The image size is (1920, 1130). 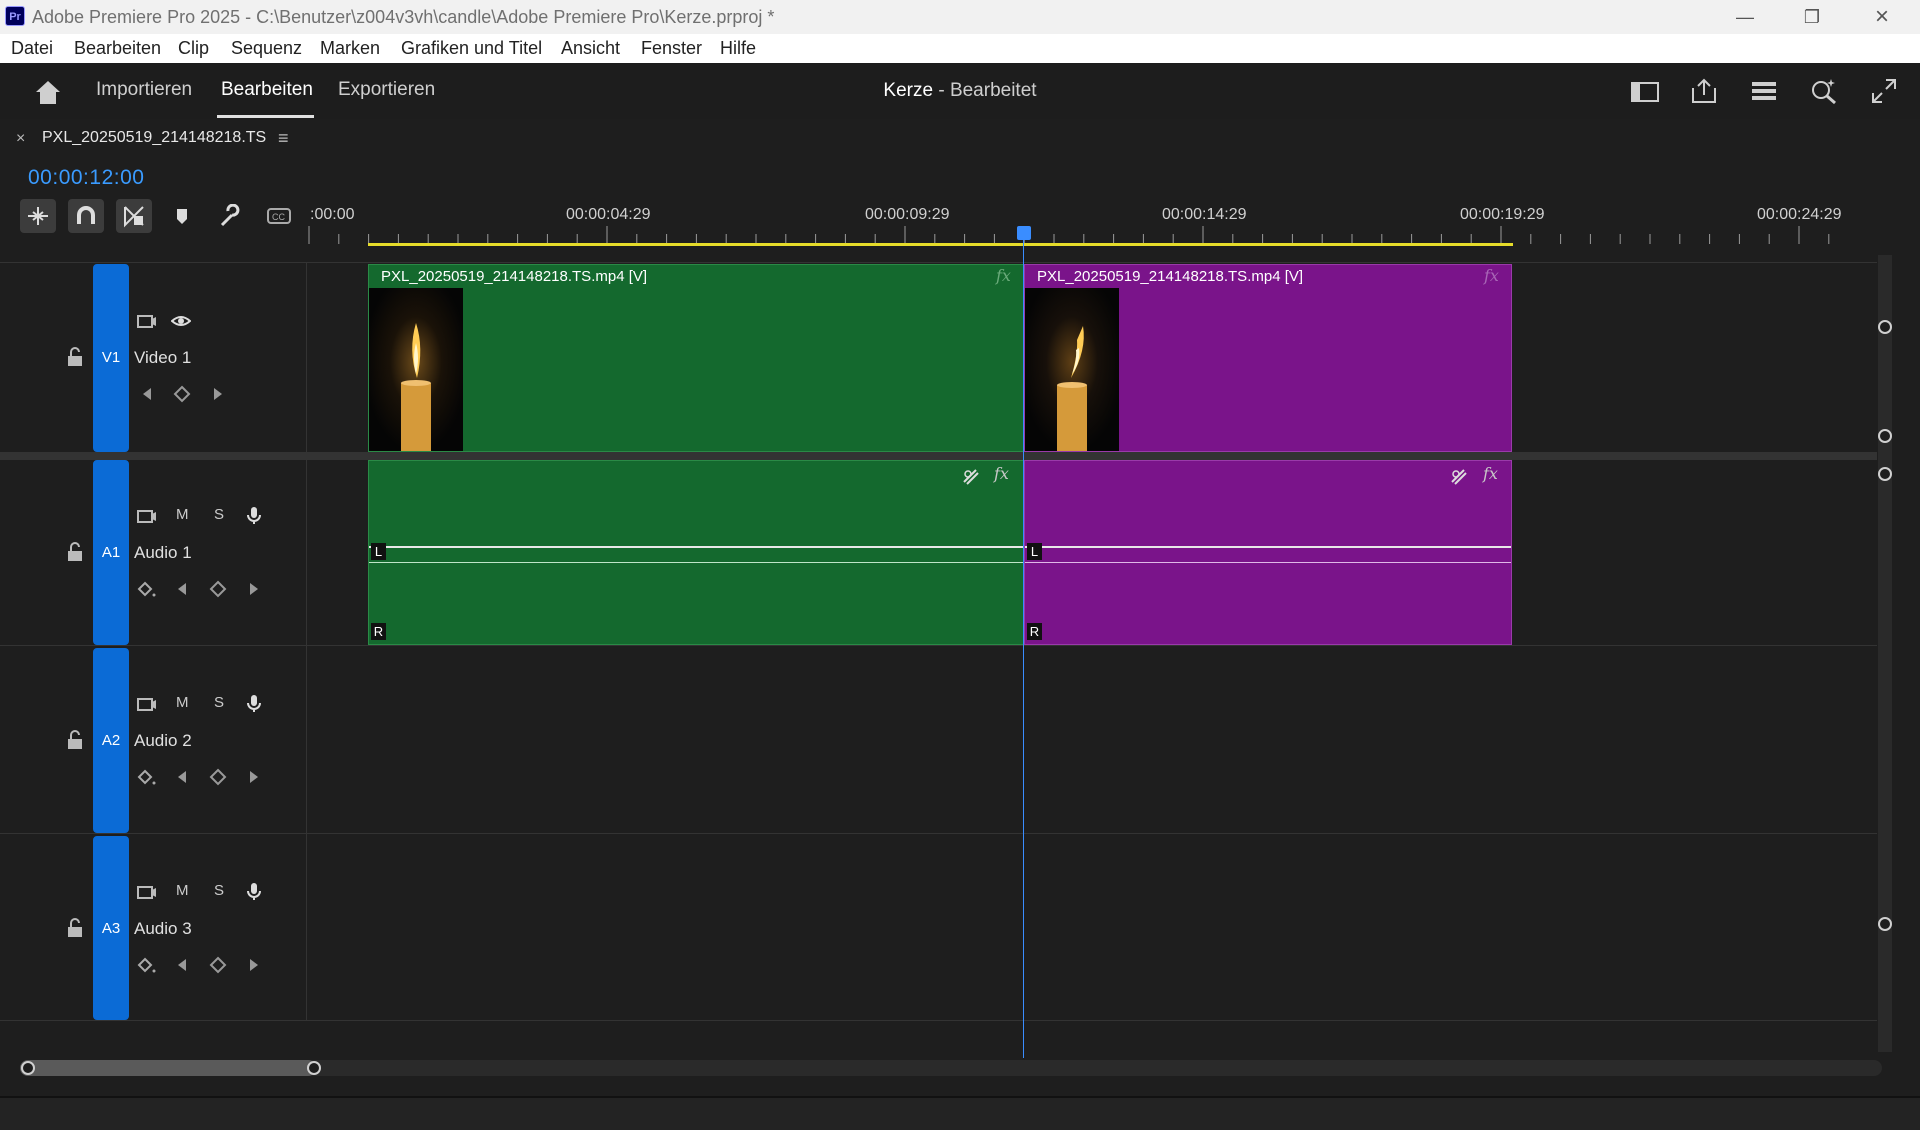 What do you see at coordinates (32, 48) in the screenshot?
I see `menu-datei: Datei` at bounding box center [32, 48].